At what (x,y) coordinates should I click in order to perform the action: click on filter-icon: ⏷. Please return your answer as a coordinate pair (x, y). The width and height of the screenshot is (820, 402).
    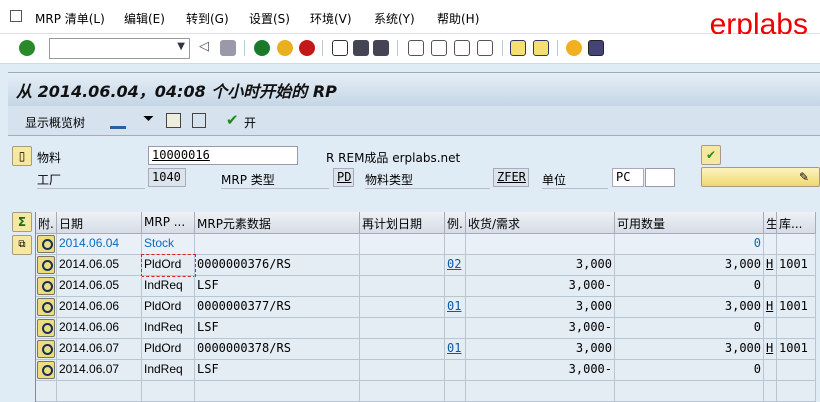
    Looking at the image, I should click on (148, 119).